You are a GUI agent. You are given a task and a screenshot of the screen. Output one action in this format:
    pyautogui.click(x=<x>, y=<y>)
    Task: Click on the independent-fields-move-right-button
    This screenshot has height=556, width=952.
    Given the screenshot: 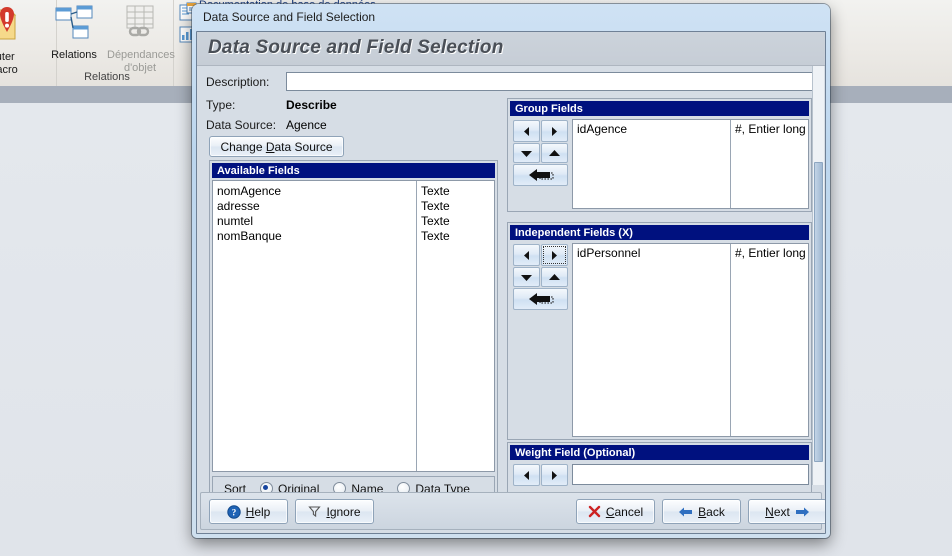 What is the action you would take?
    pyautogui.click(x=554, y=255)
    